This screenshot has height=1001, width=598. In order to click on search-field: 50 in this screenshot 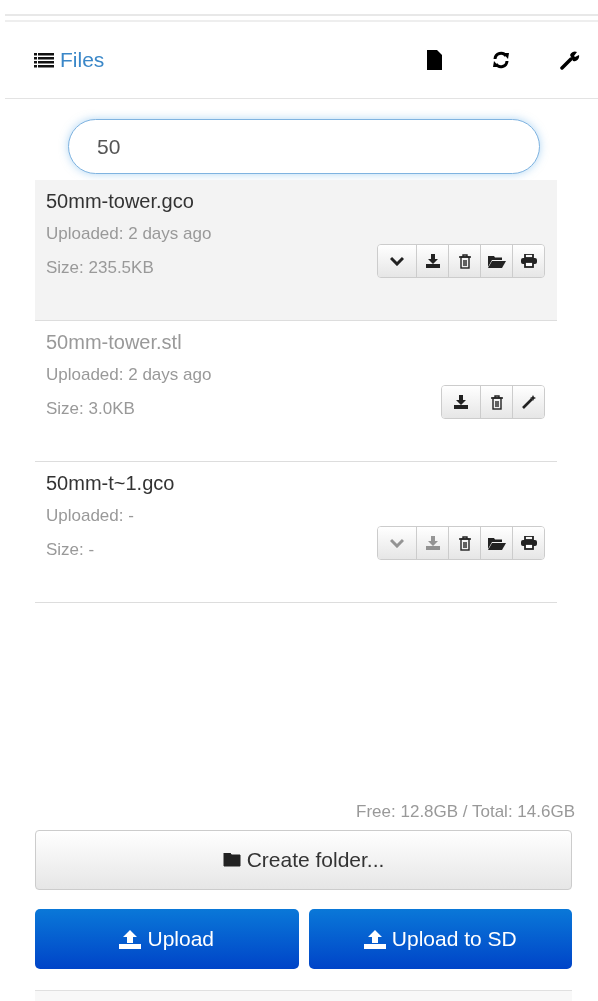, I will do `click(304, 146)`.